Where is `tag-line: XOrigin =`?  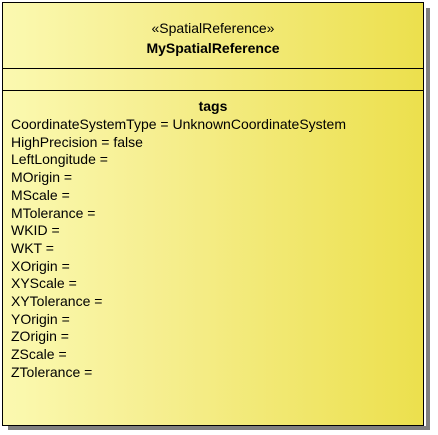 tag-line: XOrigin = is located at coordinates (40, 265).